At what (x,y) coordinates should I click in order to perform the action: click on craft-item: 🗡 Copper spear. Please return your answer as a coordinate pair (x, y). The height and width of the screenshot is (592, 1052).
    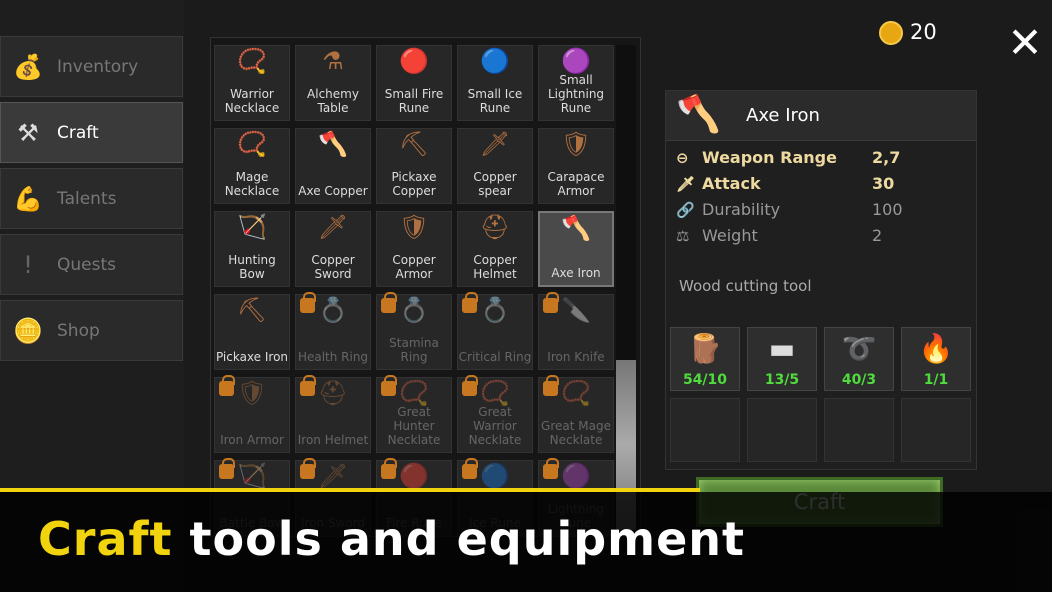
    Looking at the image, I should click on (495, 166).